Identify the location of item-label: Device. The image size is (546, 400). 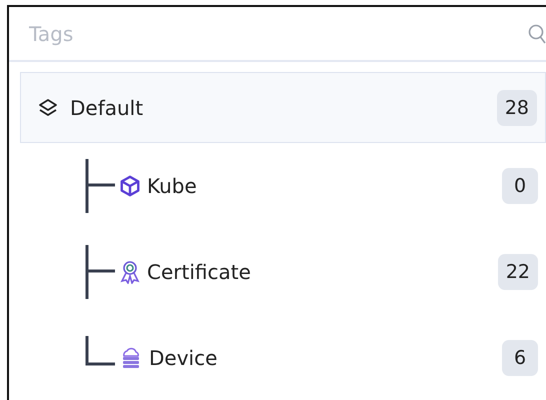
(183, 358).